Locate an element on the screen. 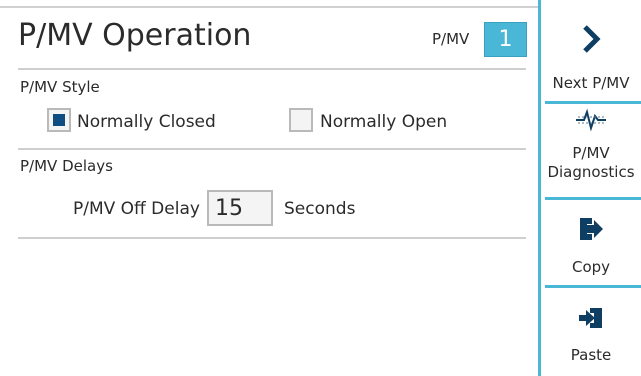 This screenshot has height=376, width=641. pmv-diagnostics-button: P/MV Diagnostics is located at coordinates (591, 145).